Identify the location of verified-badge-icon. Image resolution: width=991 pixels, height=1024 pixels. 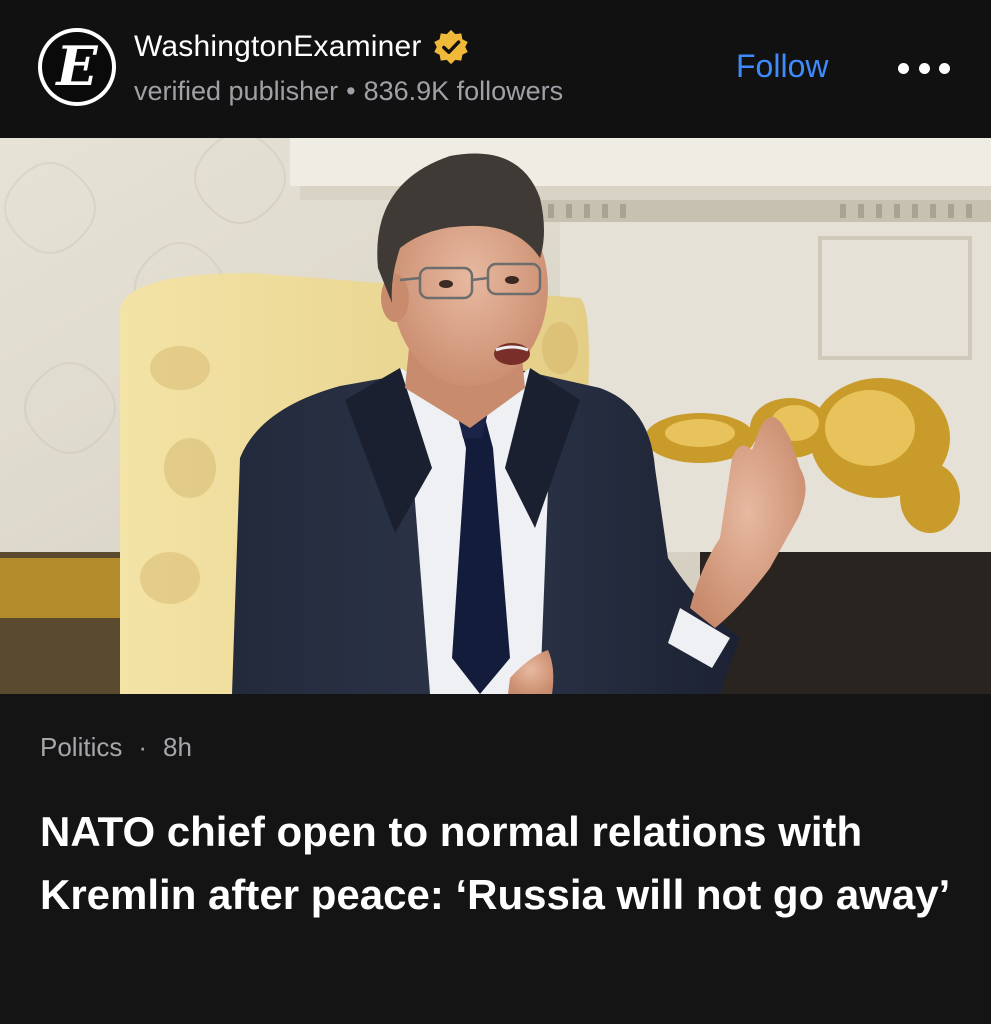
(450, 47).